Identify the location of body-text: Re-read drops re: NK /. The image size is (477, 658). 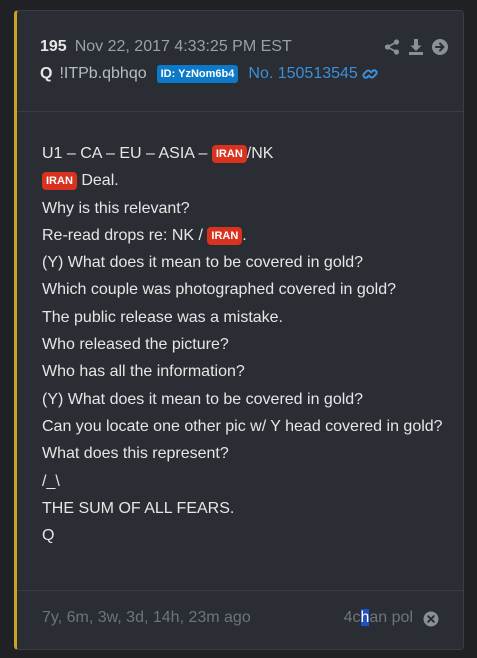
(125, 235).